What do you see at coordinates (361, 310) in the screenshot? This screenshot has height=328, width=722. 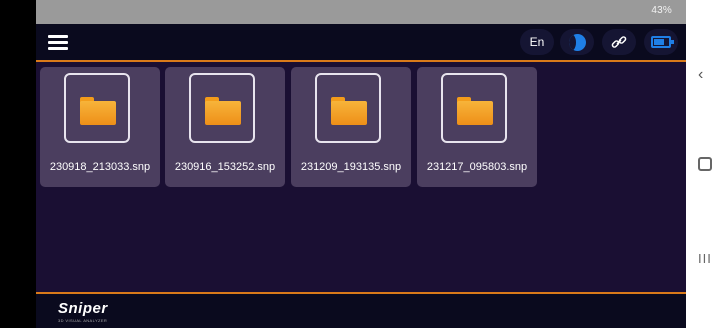 I see `bottom-brand-bar: Sniper 3D VISUAL ANALYZER` at bounding box center [361, 310].